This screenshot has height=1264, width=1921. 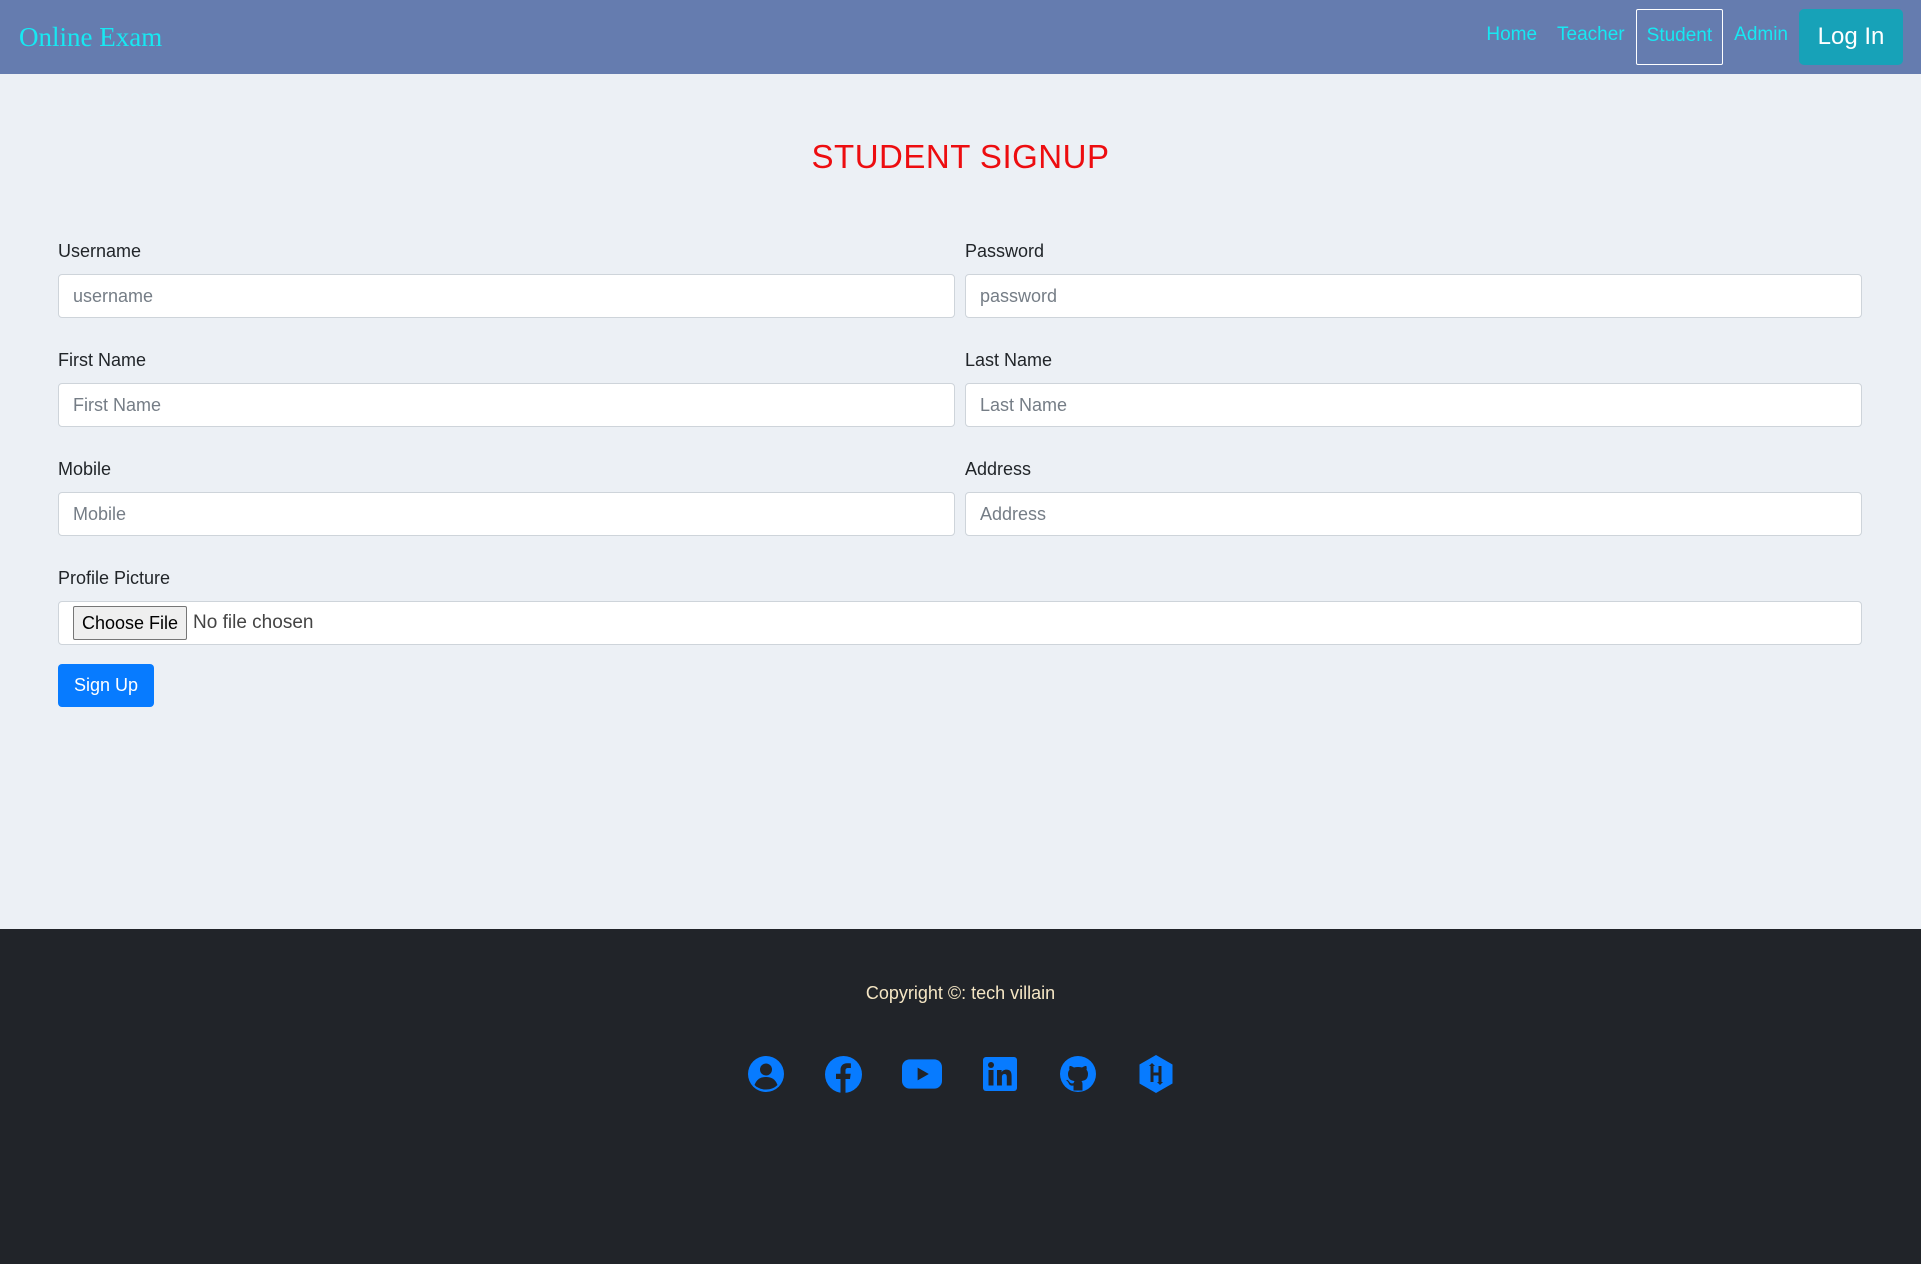 I want to click on linkedin-icon, so click(x=1000, y=1074).